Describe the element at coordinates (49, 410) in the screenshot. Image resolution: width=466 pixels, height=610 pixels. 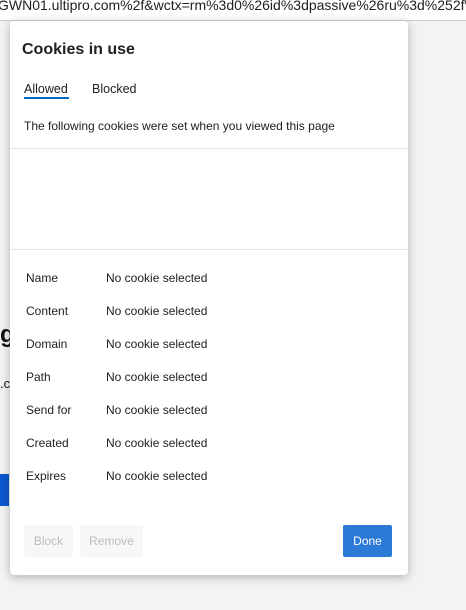
I see `detail-label: Send for` at that location.